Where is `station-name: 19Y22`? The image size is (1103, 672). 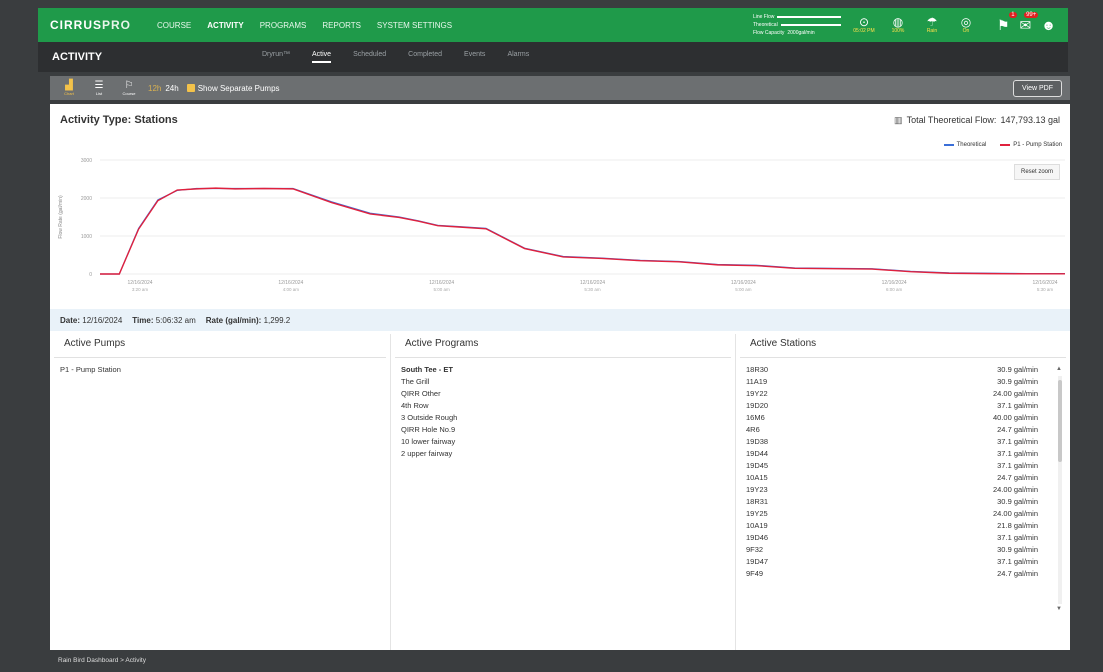
station-name: 19Y22 is located at coordinates (757, 393).